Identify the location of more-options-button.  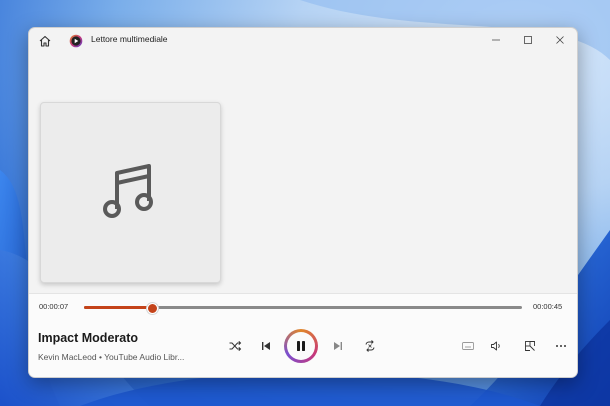
(561, 346).